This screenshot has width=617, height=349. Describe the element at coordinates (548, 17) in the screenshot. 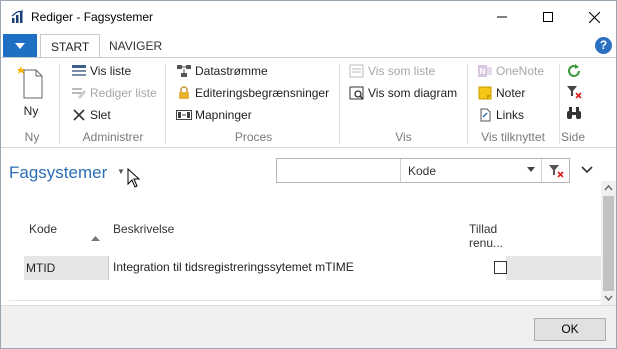

I see `maximize-button` at that location.